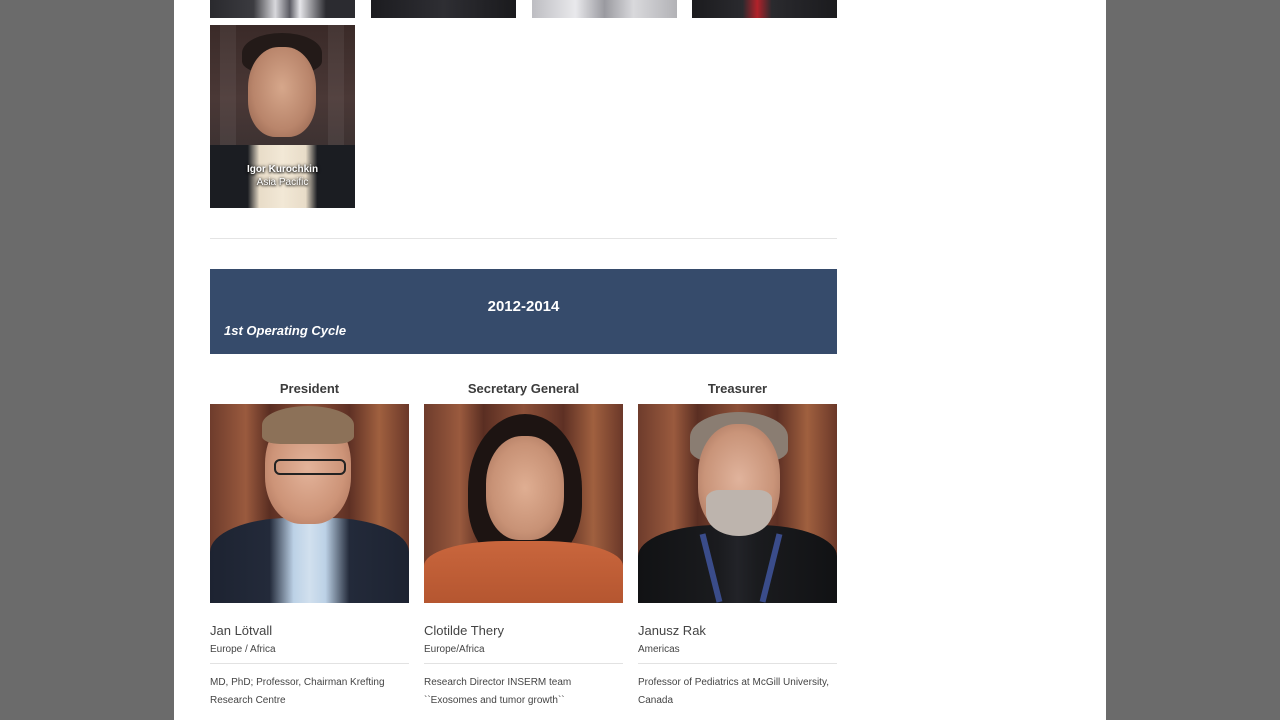  I want to click on photo-hair, so click(308, 425).